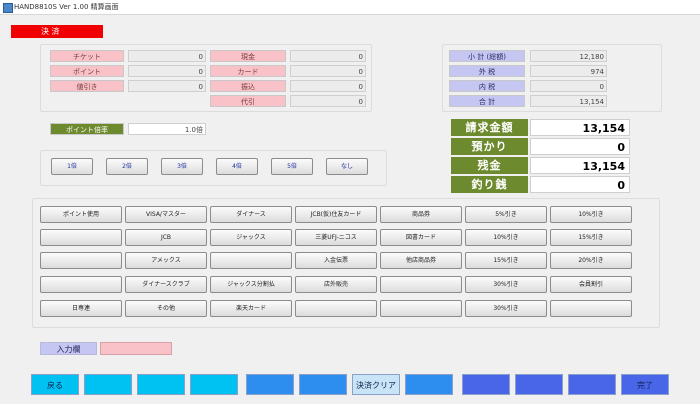 Image resolution: width=700 pixels, height=404 pixels. I want to click on label-card: カード, so click(248, 71).